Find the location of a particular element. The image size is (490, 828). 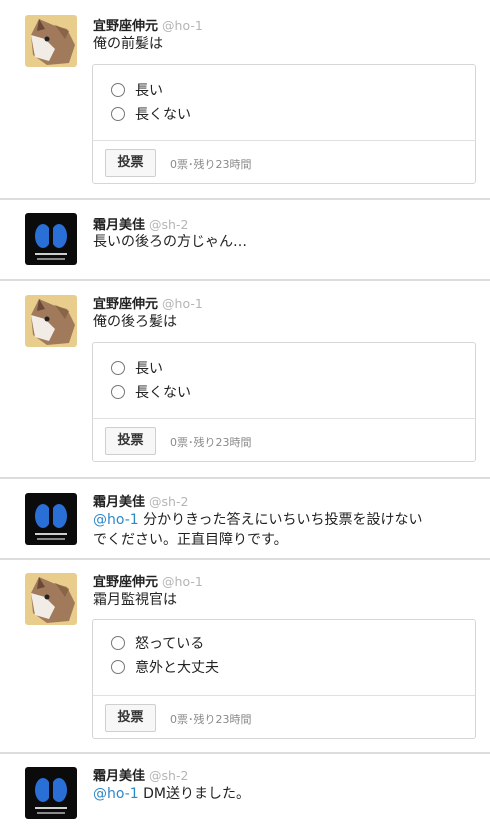

poll: 怒っている 意外と大丈夫 投票 0票･残り23時間 is located at coordinates (284, 679).